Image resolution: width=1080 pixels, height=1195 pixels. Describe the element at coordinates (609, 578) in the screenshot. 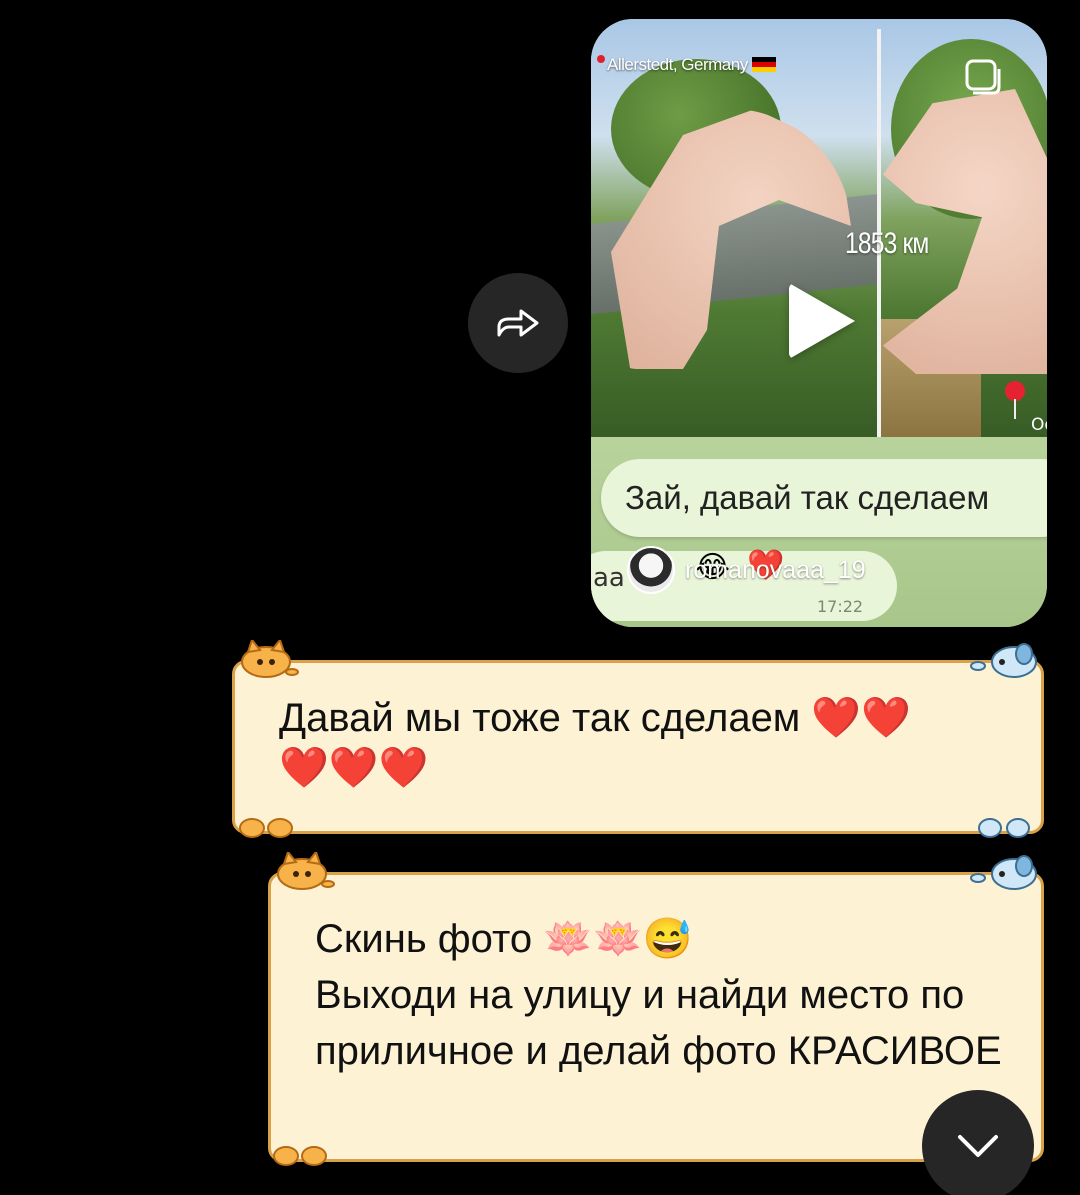

I see `reel-chat-text-2: аа` at that location.